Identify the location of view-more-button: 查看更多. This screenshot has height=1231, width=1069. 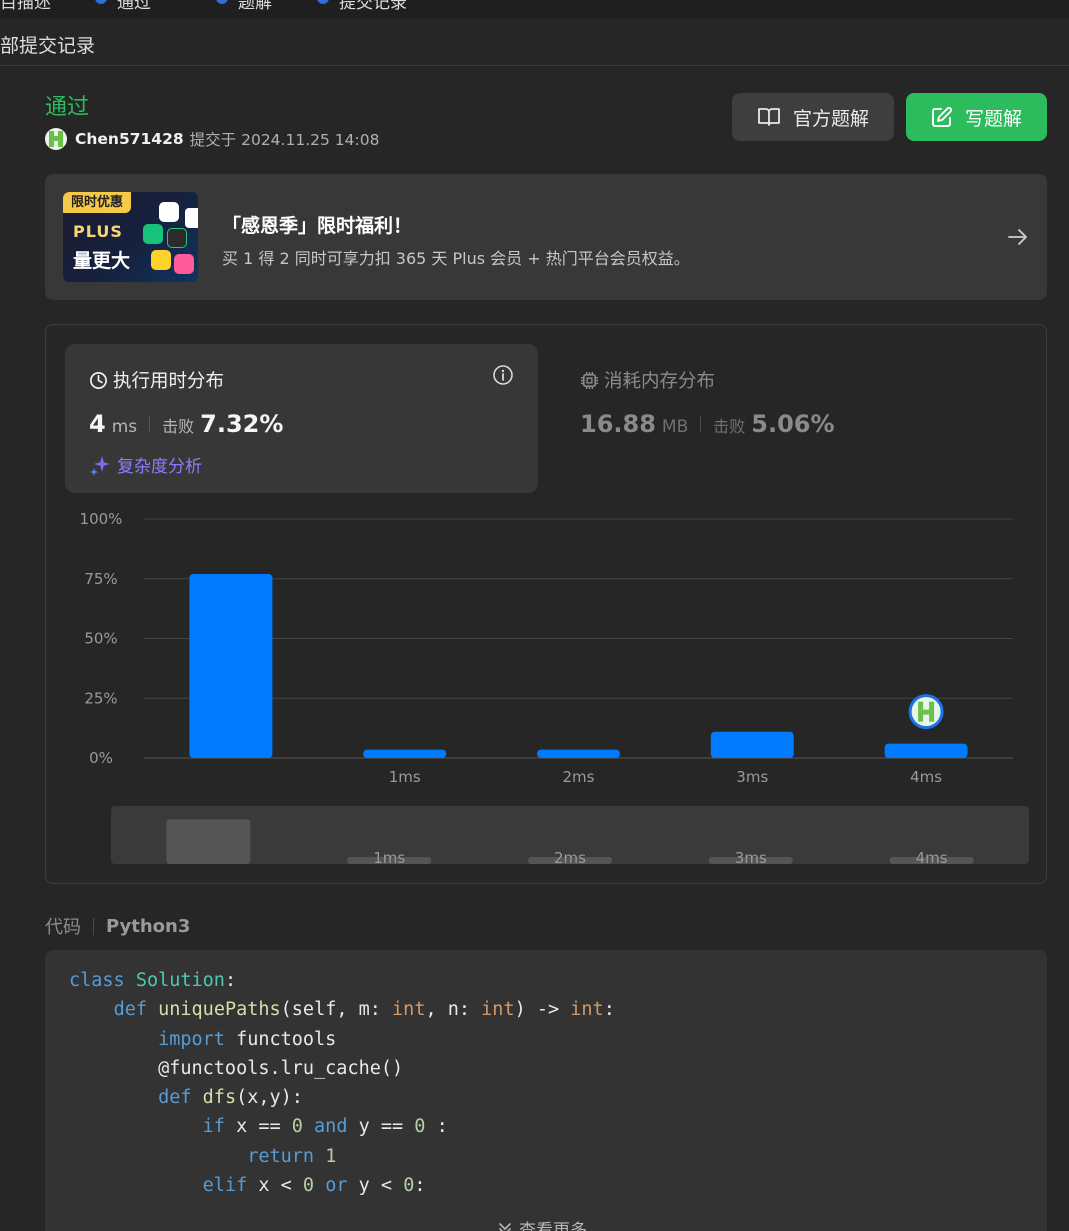
(542, 1223).